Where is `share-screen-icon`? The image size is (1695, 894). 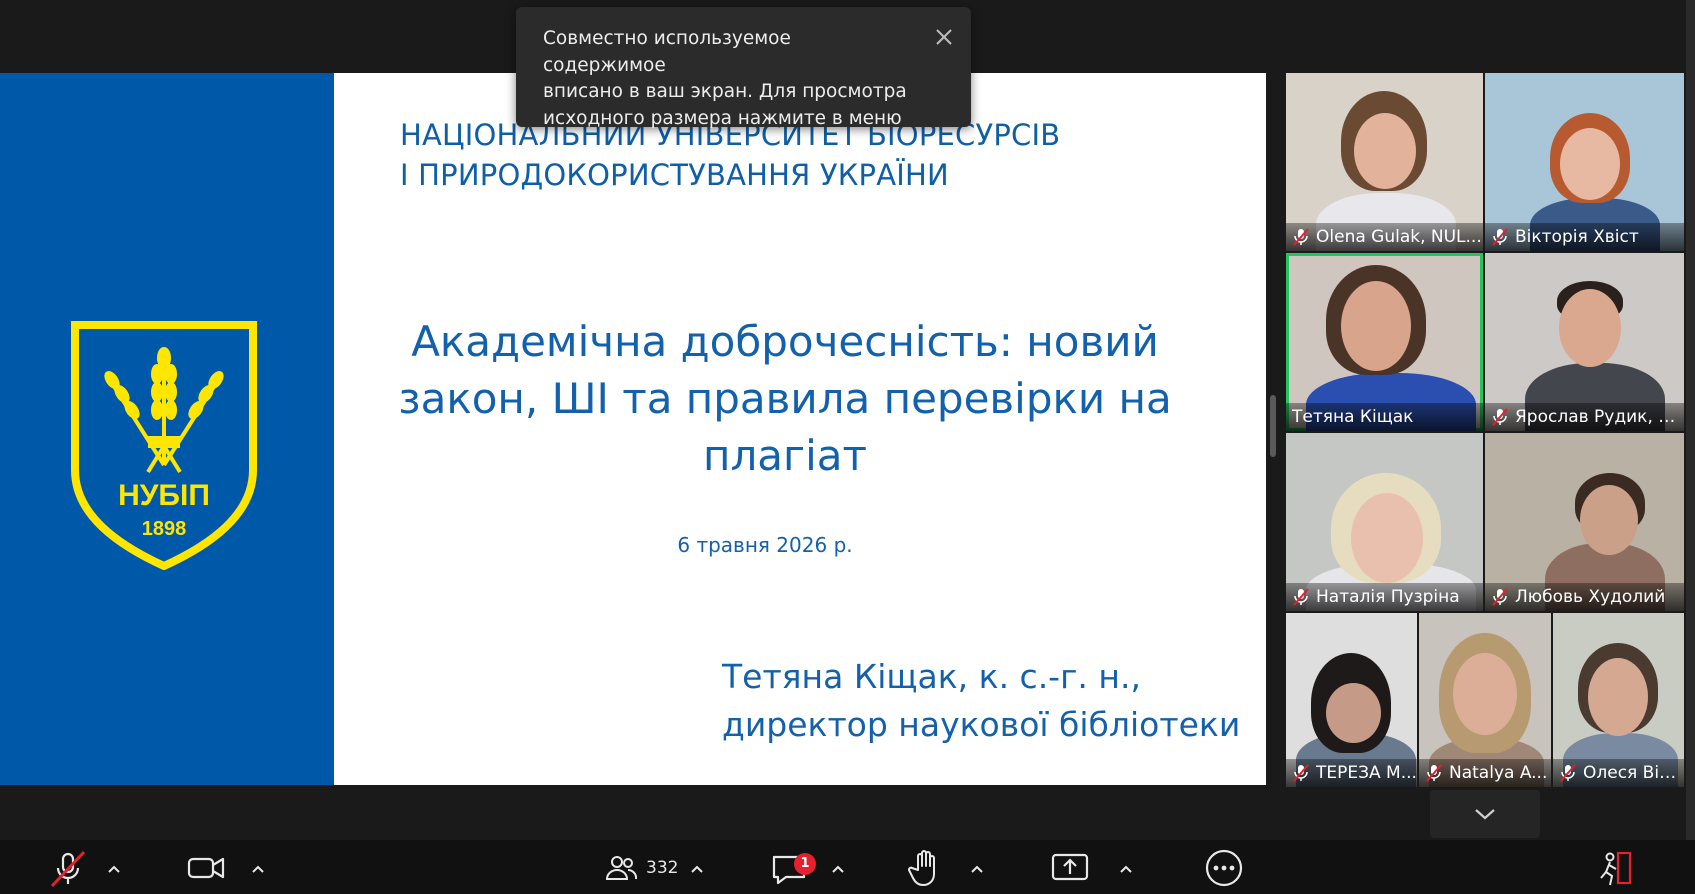 share-screen-icon is located at coordinates (1070, 867).